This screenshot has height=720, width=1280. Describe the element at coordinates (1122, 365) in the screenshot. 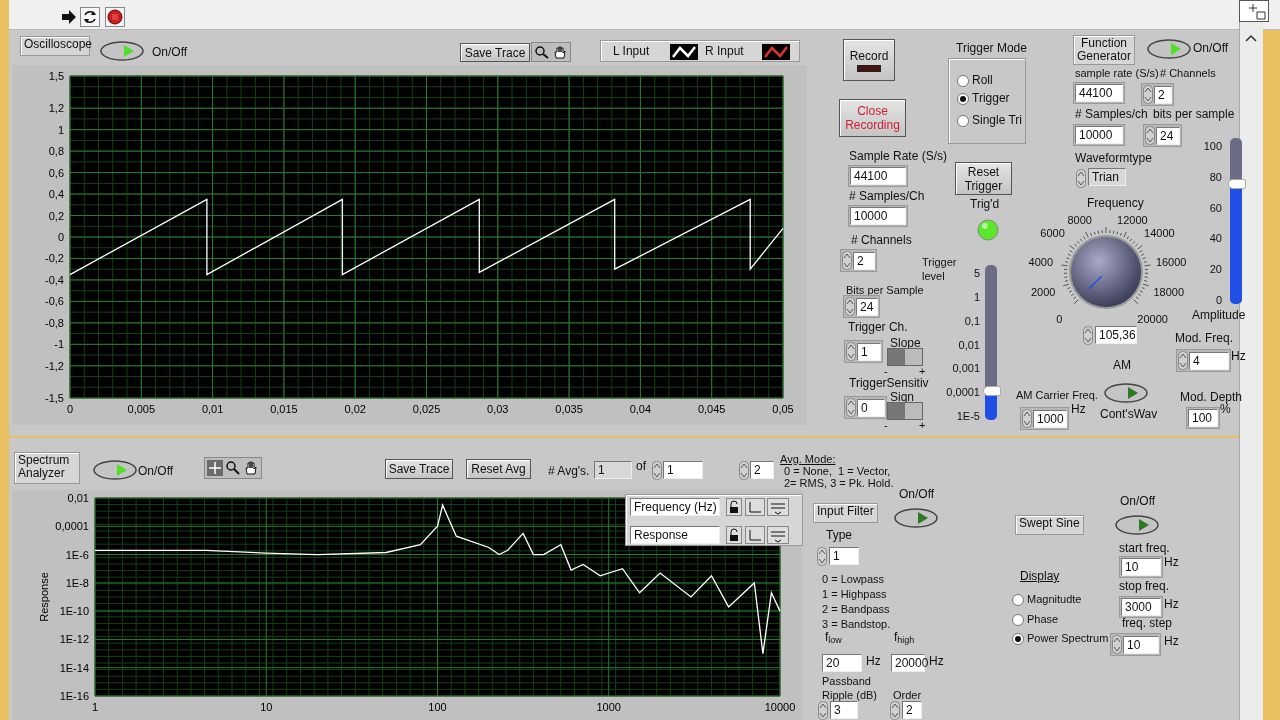

I see `toggle-label: AM` at that location.